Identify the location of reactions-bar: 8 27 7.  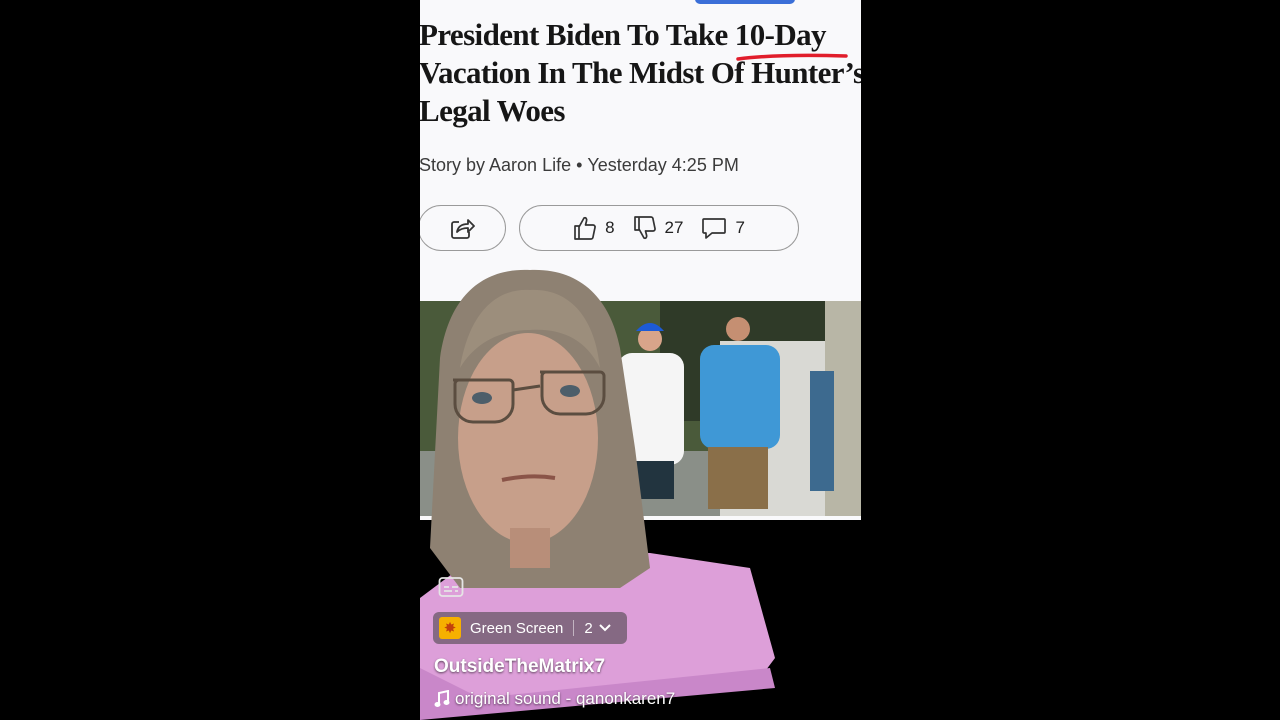
(659, 228).